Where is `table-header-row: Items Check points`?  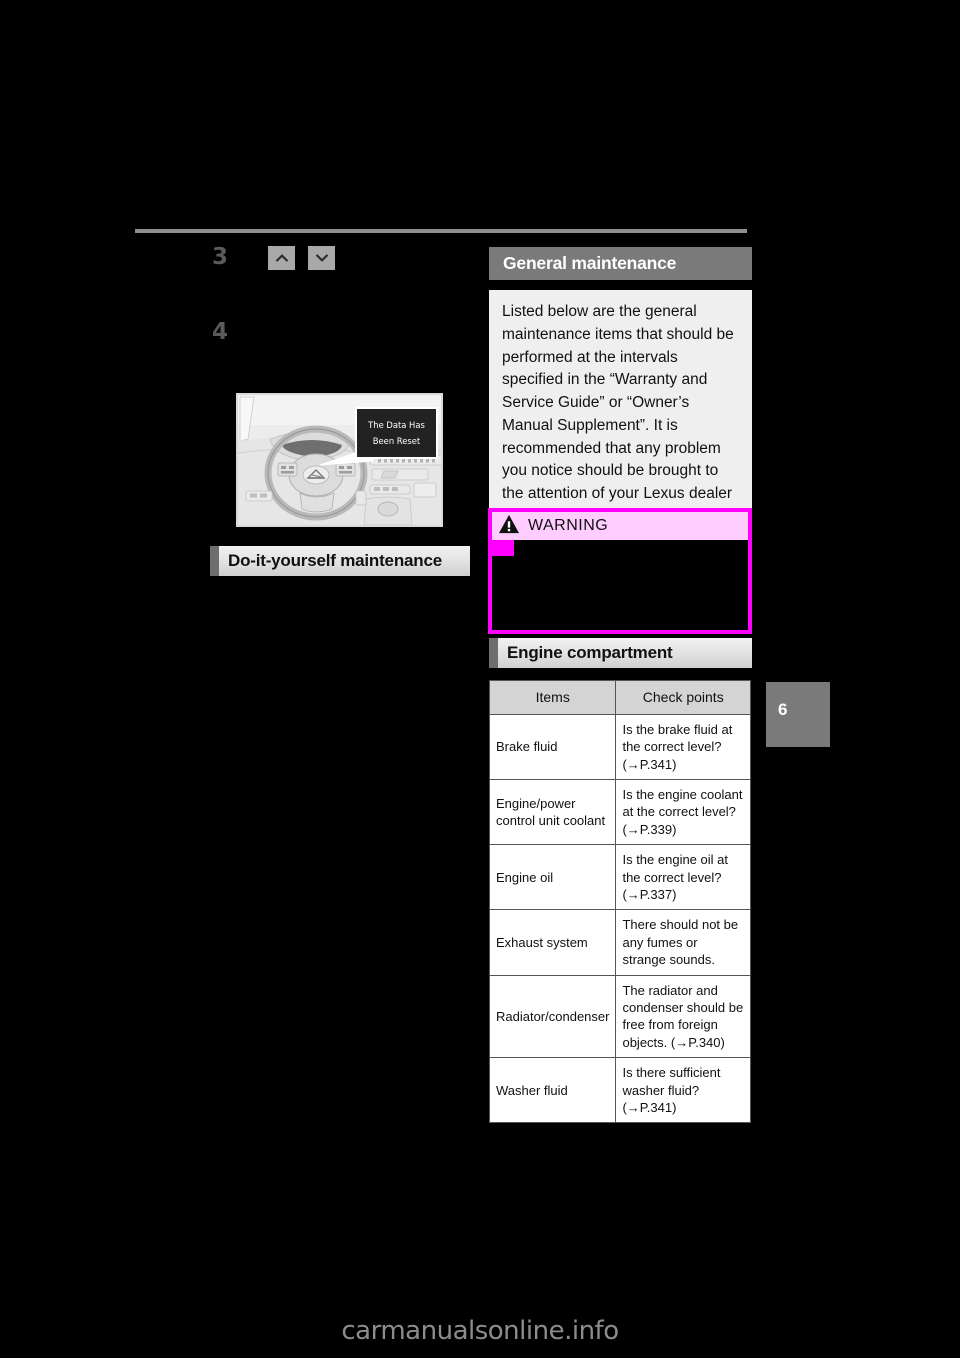 table-header-row: Items Check points is located at coordinates (619, 697).